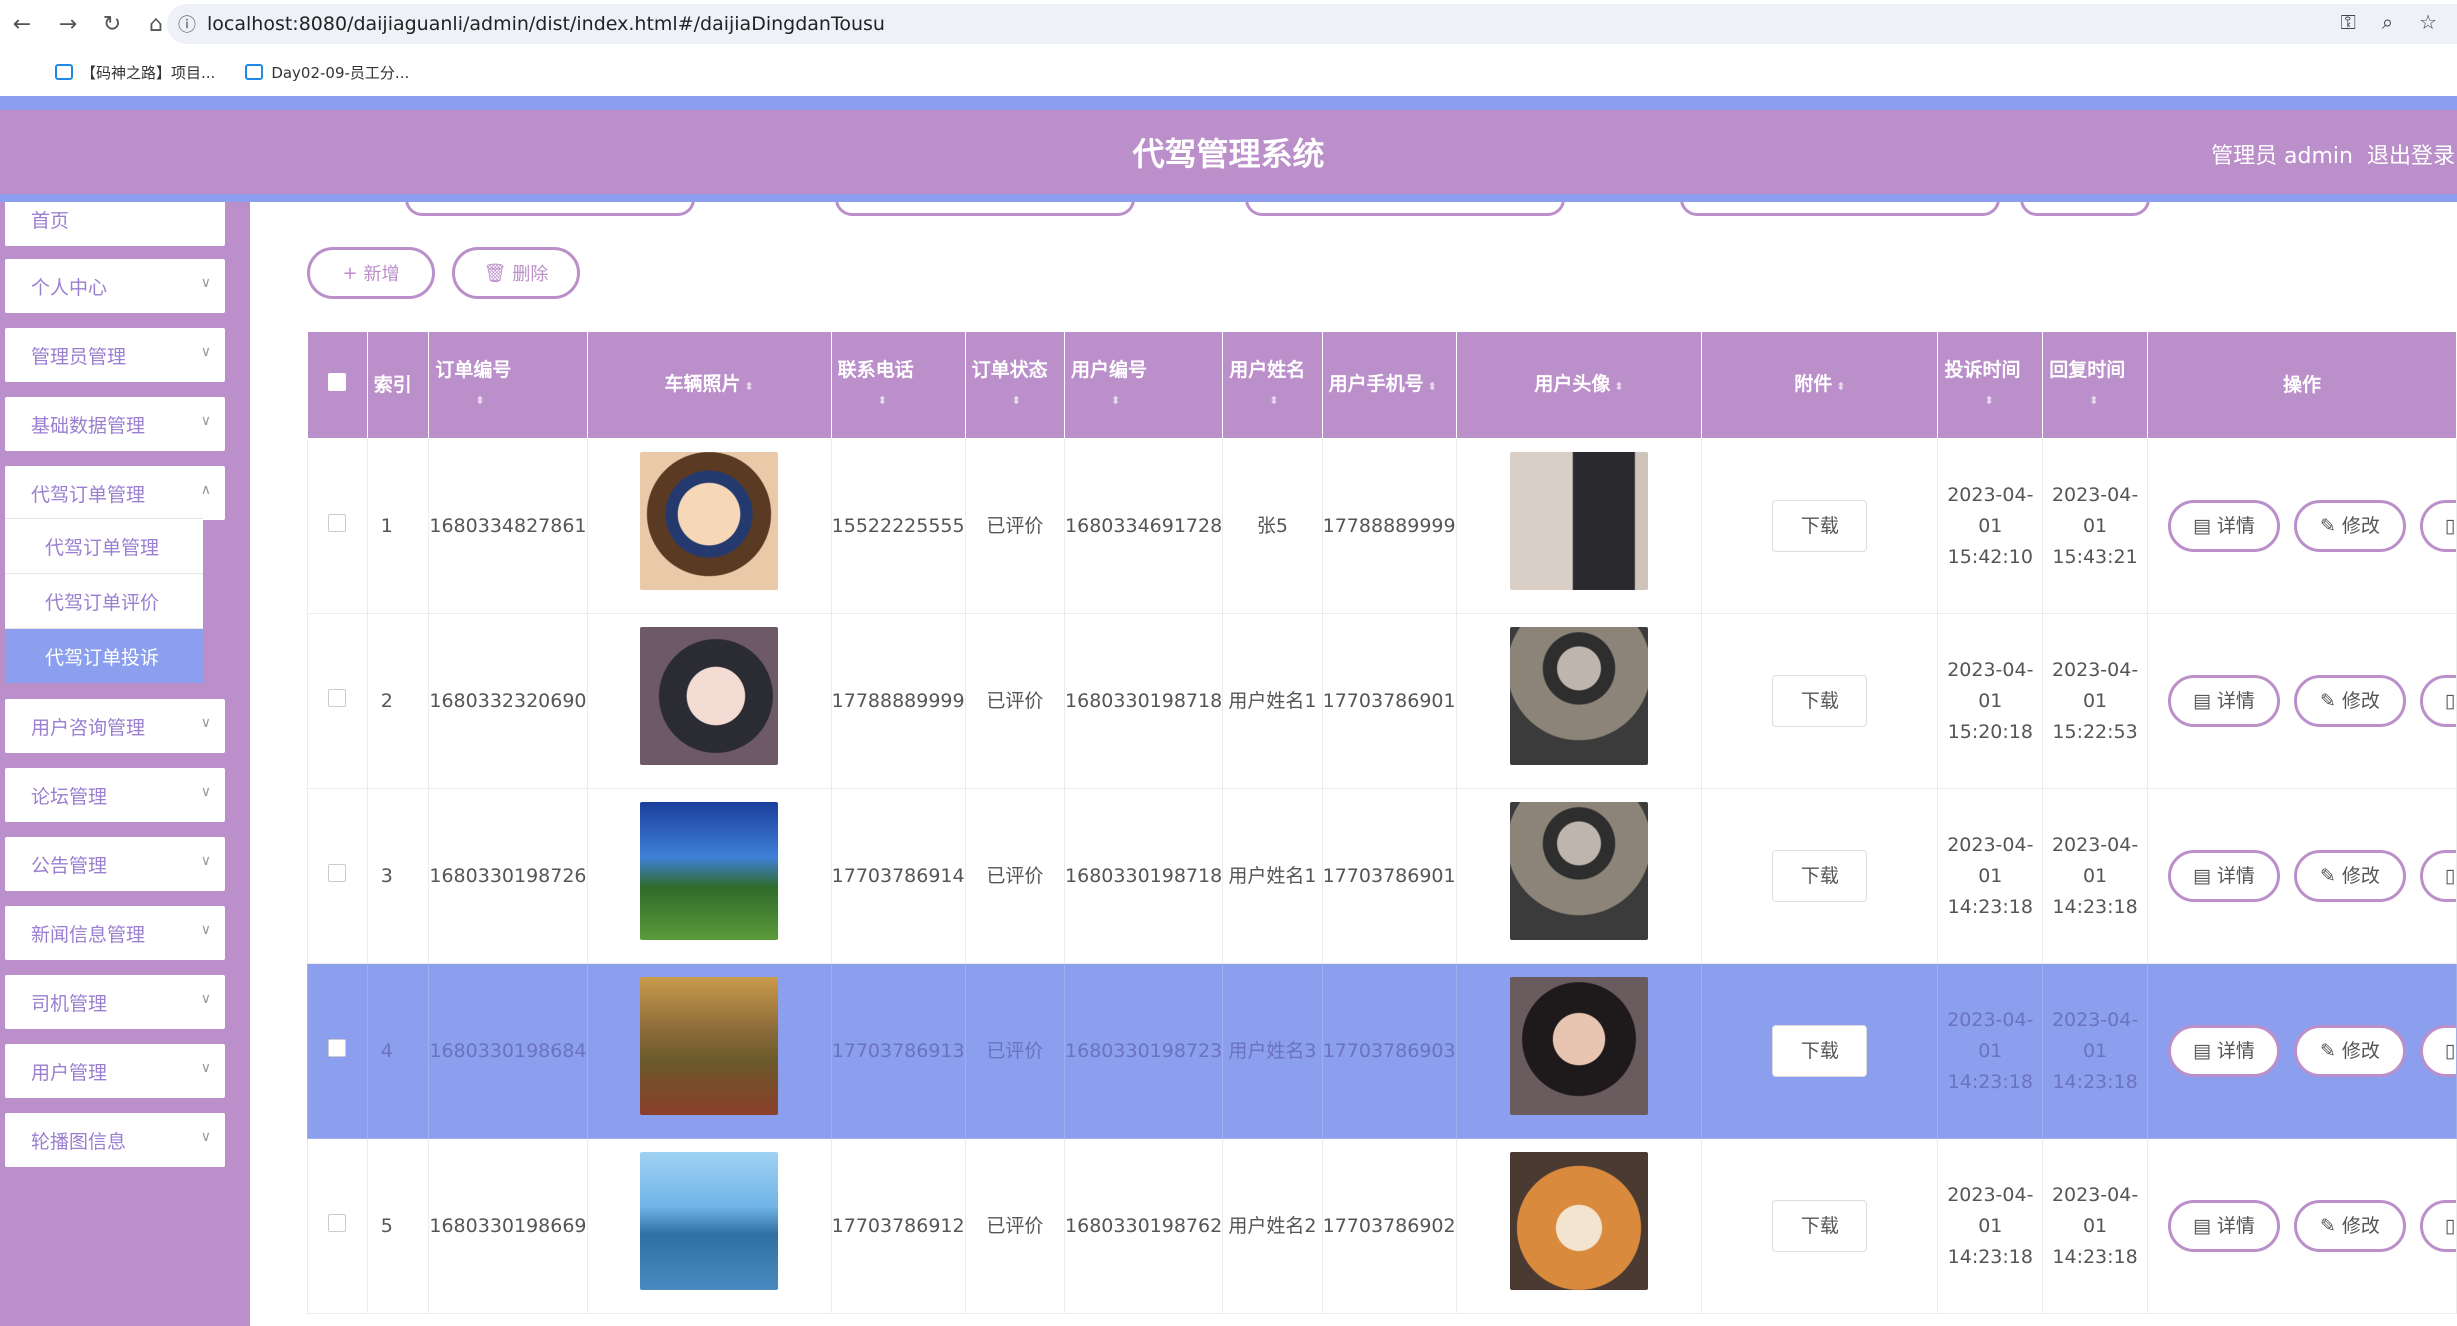 The image size is (2457, 1326). What do you see at coordinates (2348, 22) in the screenshot?
I see `password-key-icon: ⚿` at bounding box center [2348, 22].